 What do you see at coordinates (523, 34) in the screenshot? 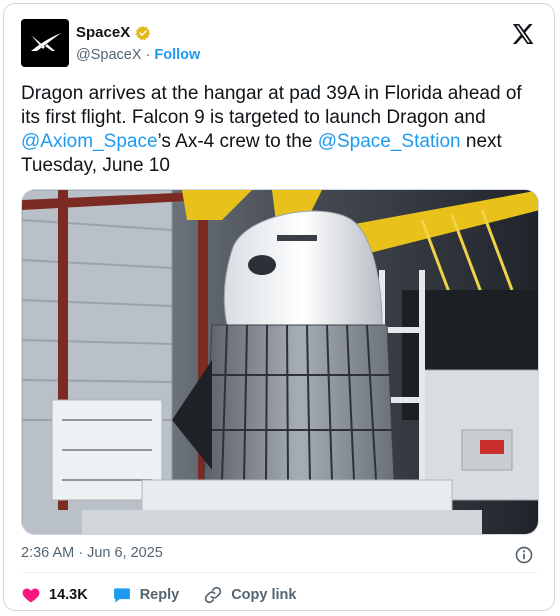
I see `x-logo-icon` at bounding box center [523, 34].